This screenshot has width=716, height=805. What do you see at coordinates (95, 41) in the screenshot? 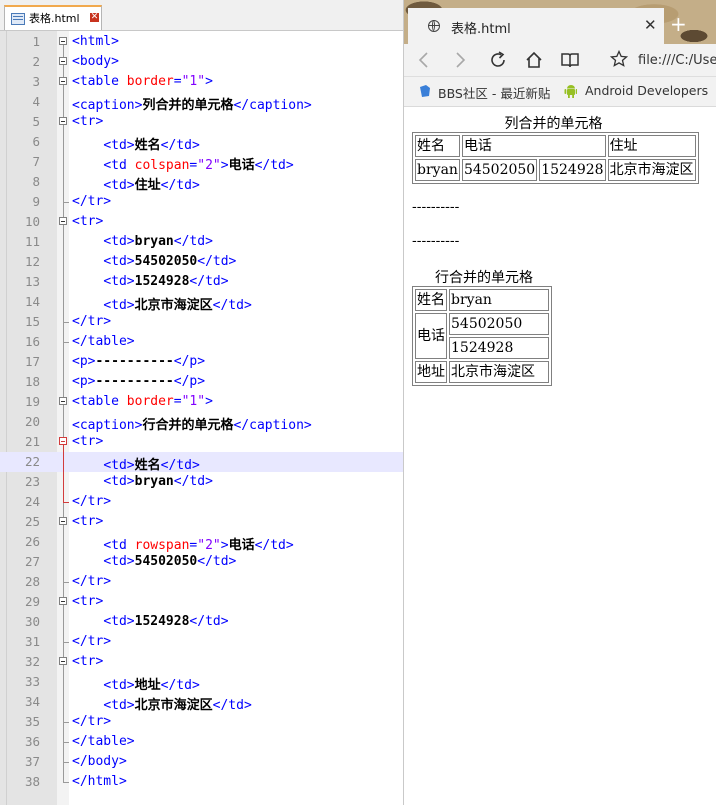
I see `code-text: <html>` at bounding box center [95, 41].